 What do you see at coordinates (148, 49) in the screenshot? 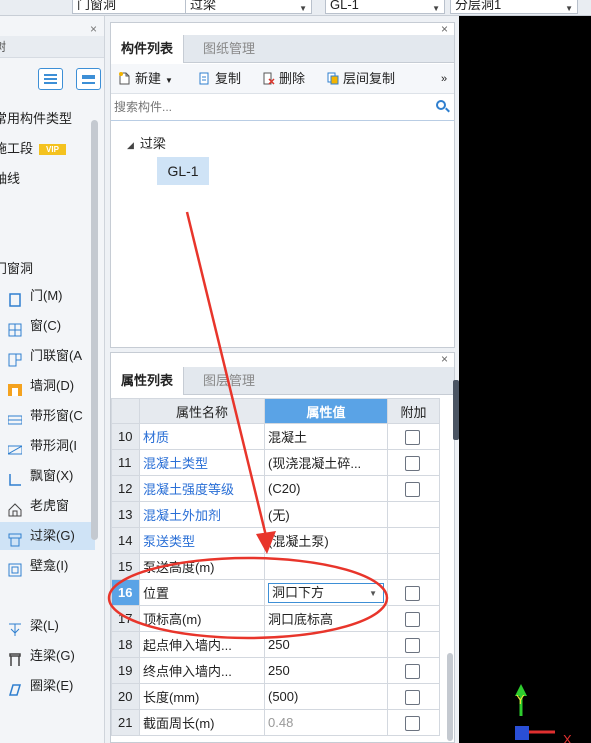
I see `tab-component-list: 构件列表` at bounding box center [148, 49].